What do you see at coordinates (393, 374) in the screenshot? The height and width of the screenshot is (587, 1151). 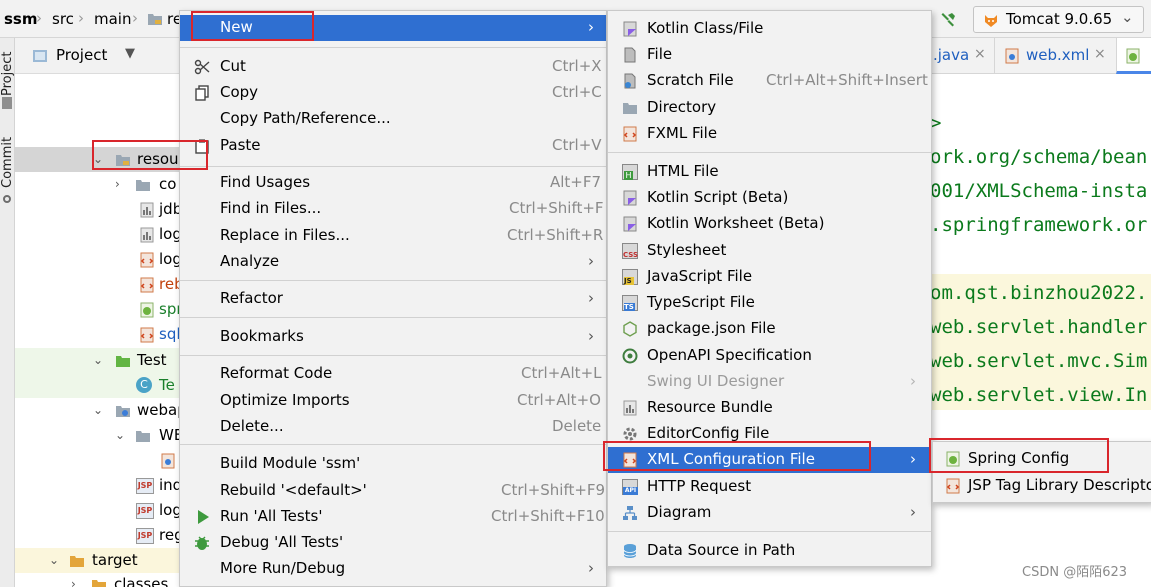 I see `menu-item-reformat-code: Reformat Code Ctrl+Alt+L` at bounding box center [393, 374].